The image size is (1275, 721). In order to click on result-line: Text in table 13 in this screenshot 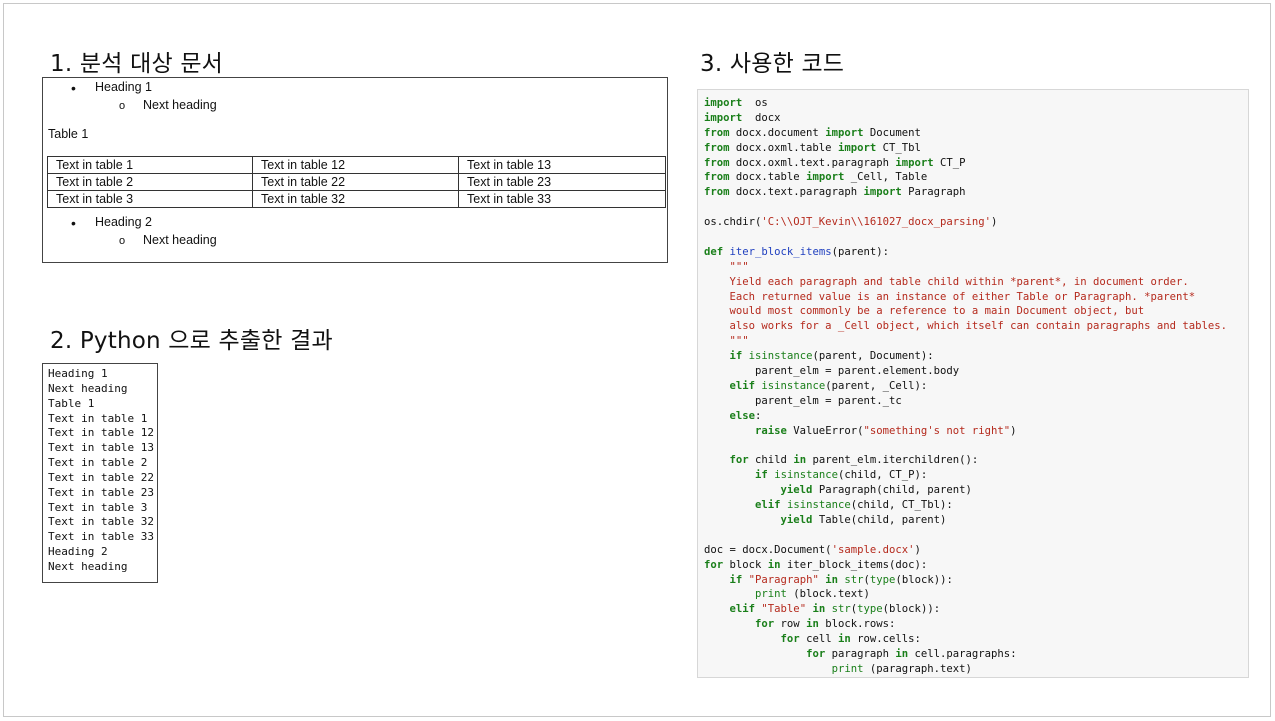, I will do `click(101, 448)`.